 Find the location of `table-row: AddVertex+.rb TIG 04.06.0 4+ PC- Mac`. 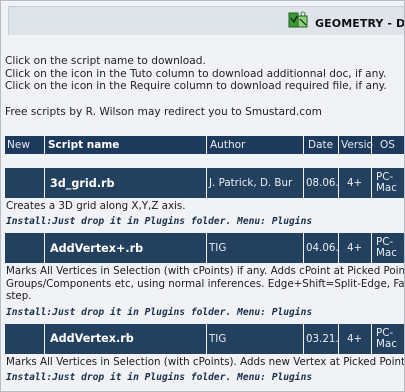

table-row: AddVertex+.rb TIG 04.06.0 4+ PC- Mac is located at coordinates (204, 248).